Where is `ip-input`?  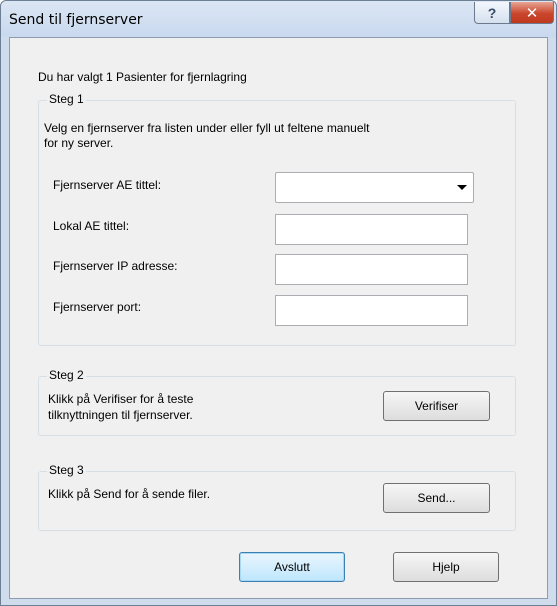
ip-input is located at coordinates (371, 269).